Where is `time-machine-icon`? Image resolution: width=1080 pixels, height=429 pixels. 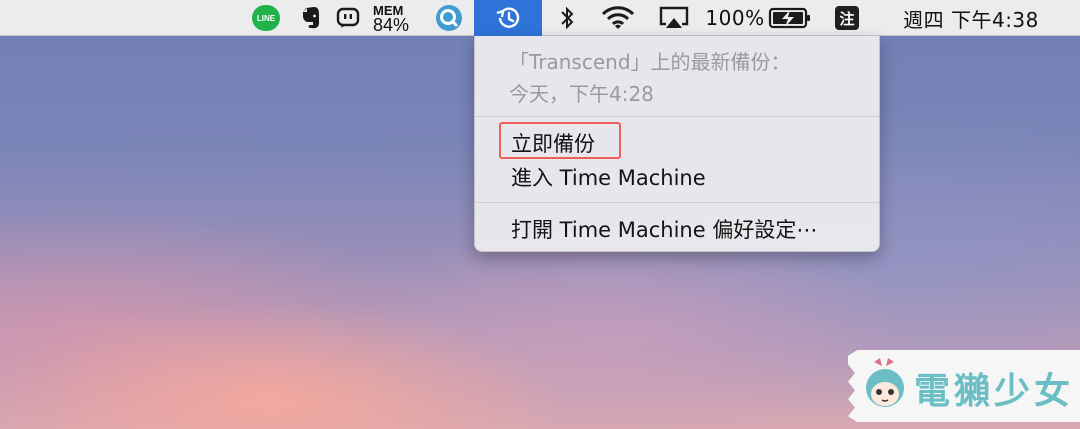 time-machine-icon is located at coordinates (508, 17).